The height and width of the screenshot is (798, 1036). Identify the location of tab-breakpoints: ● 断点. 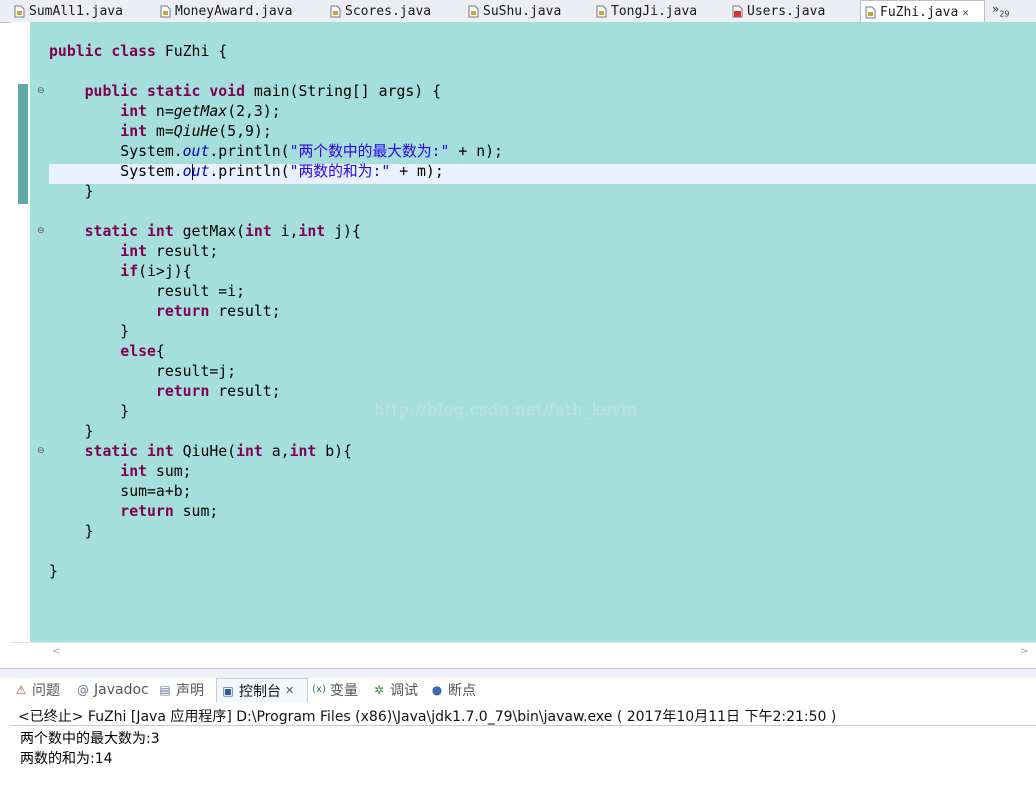
(453, 690).